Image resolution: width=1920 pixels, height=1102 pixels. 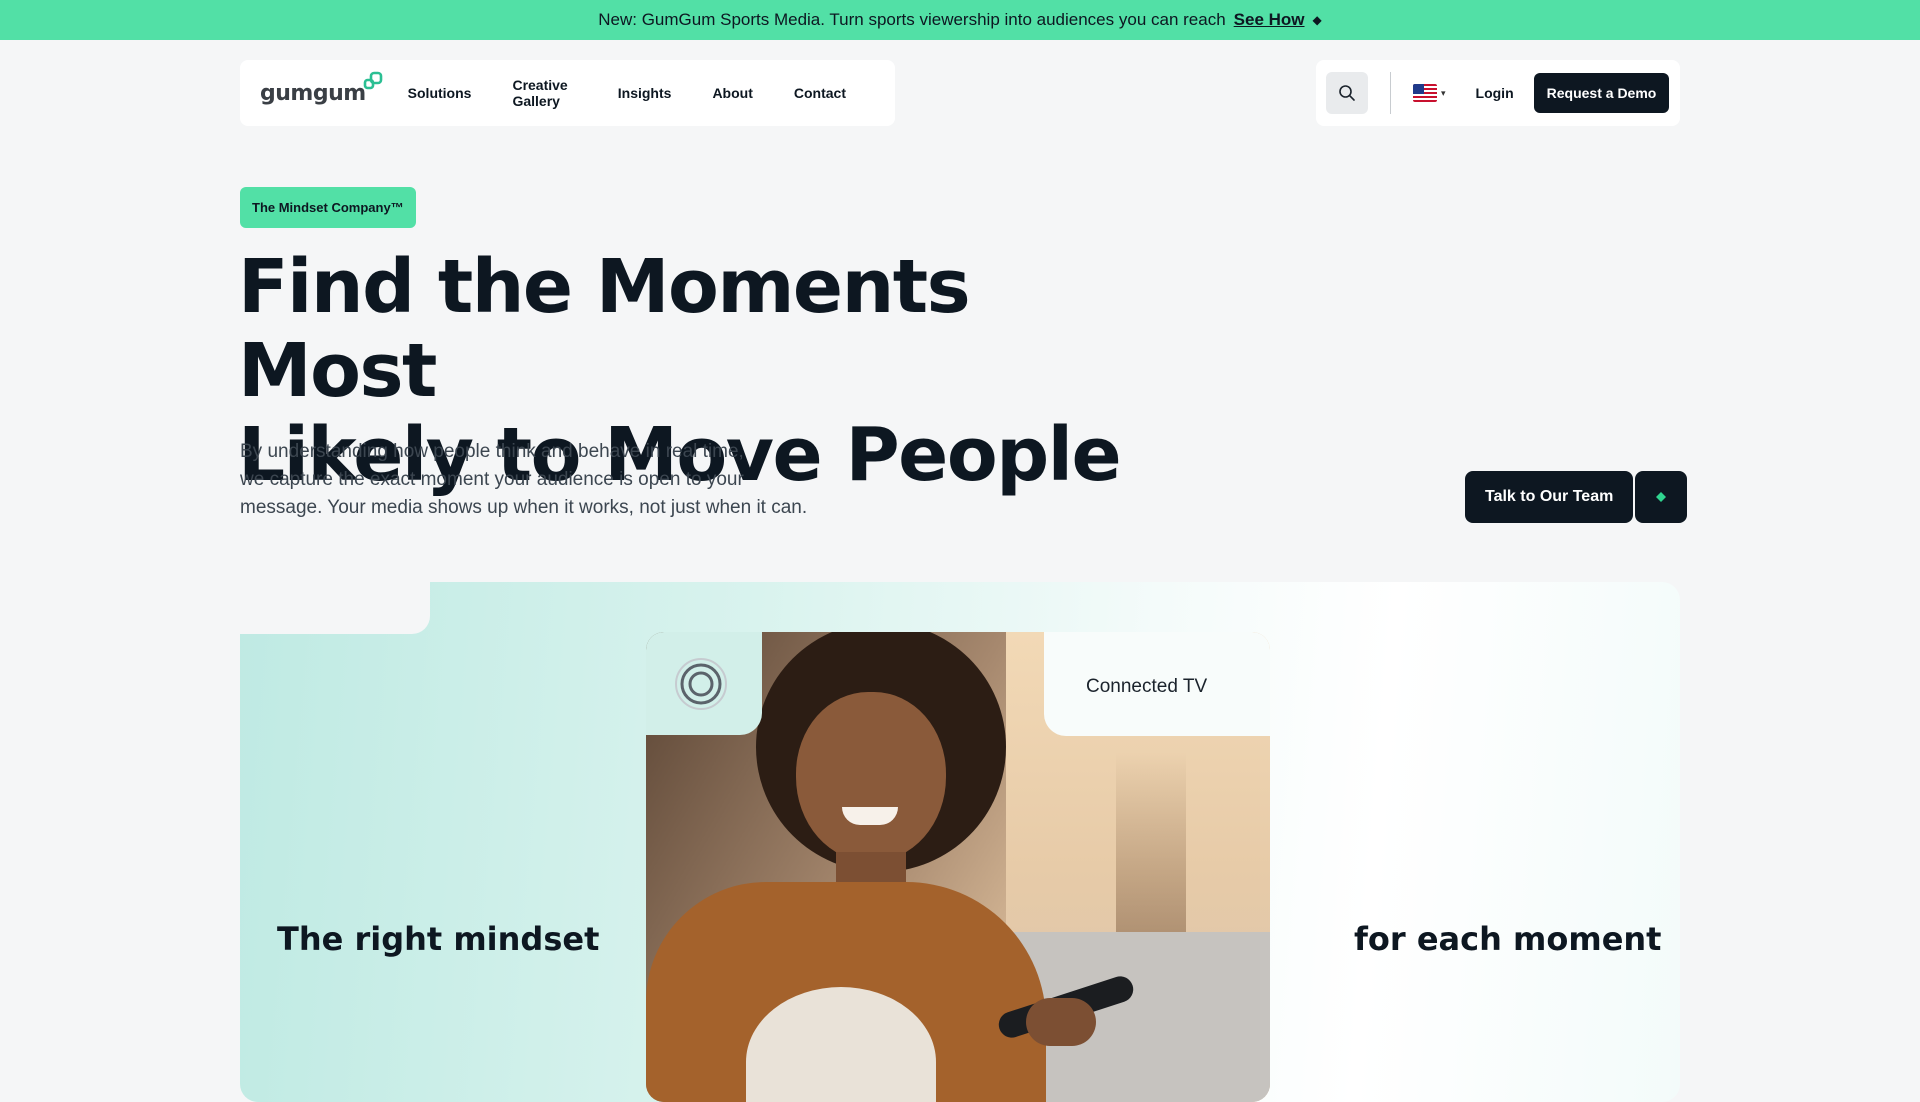 I want to click on nav-divider, so click(x=1390, y=93).